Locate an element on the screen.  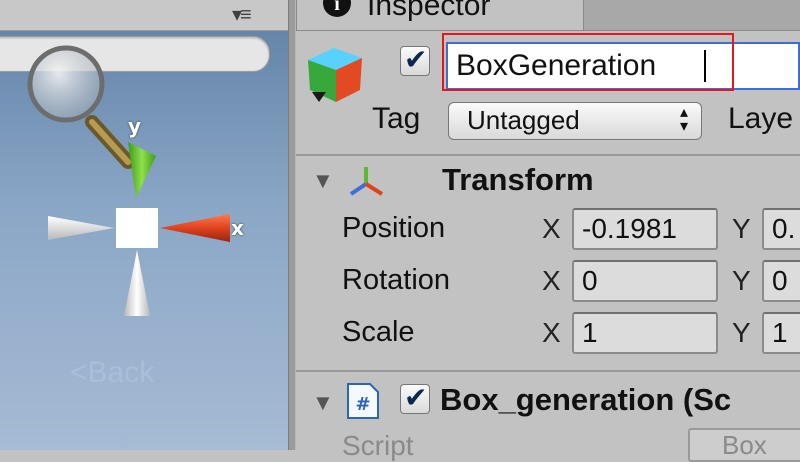
script-label: Script is located at coordinates (378, 445).